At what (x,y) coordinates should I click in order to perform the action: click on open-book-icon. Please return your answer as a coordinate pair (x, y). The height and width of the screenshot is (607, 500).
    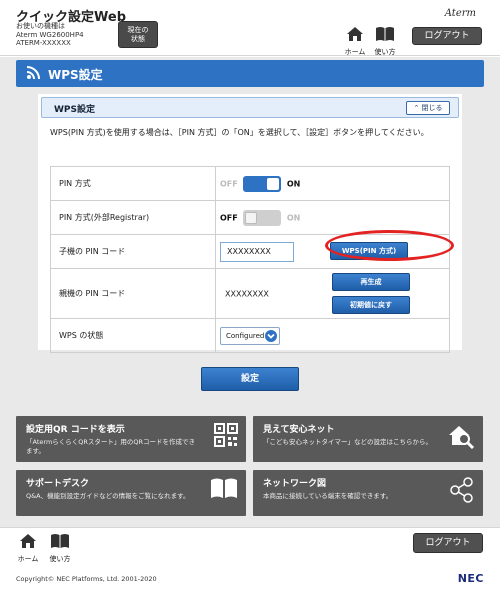
    Looking at the image, I should click on (224, 488).